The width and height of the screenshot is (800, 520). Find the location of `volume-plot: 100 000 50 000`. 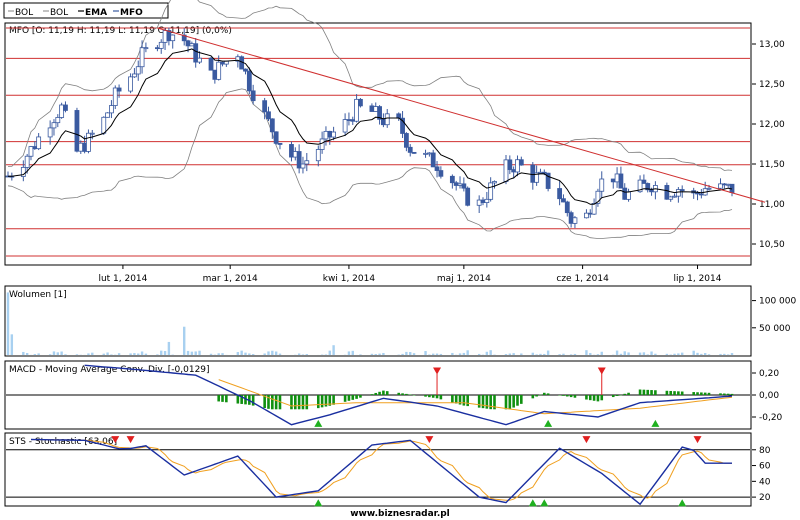

volume-plot: 100 000 50 000 is located at coordinates (401, 323).